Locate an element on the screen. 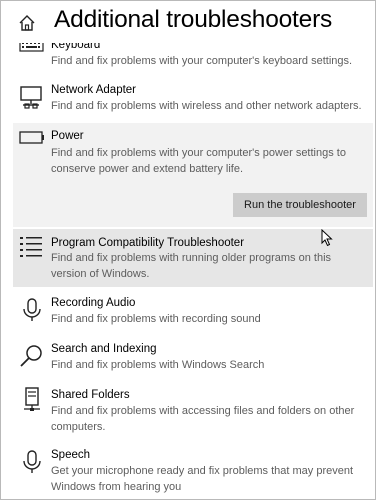  page-title: Additional troubleshooters is located at coordinates (193, 19).